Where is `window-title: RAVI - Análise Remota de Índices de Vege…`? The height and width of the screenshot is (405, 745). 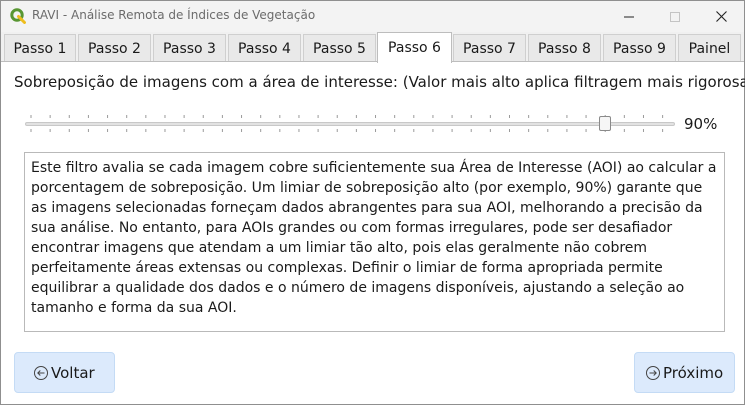
window-title: RAVI - Análise Remota de Índices de Vege… is located at coordinates (174, 15).